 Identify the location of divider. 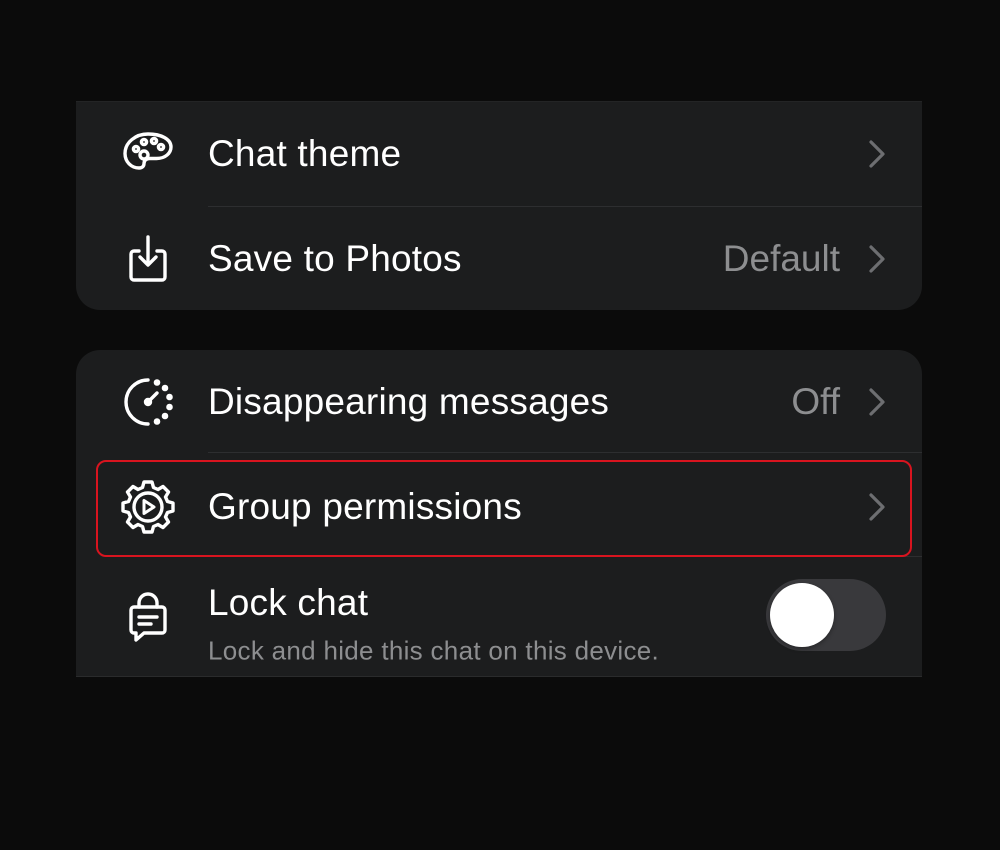
(565, 452).